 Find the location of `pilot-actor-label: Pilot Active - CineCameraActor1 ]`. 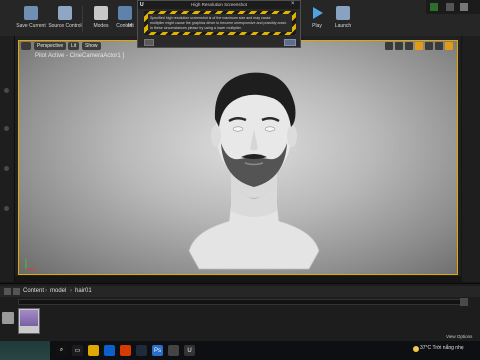

pilot-actor-label: Pilot Active - CineCameraActor1 ] is located at coordinates (80, 56).